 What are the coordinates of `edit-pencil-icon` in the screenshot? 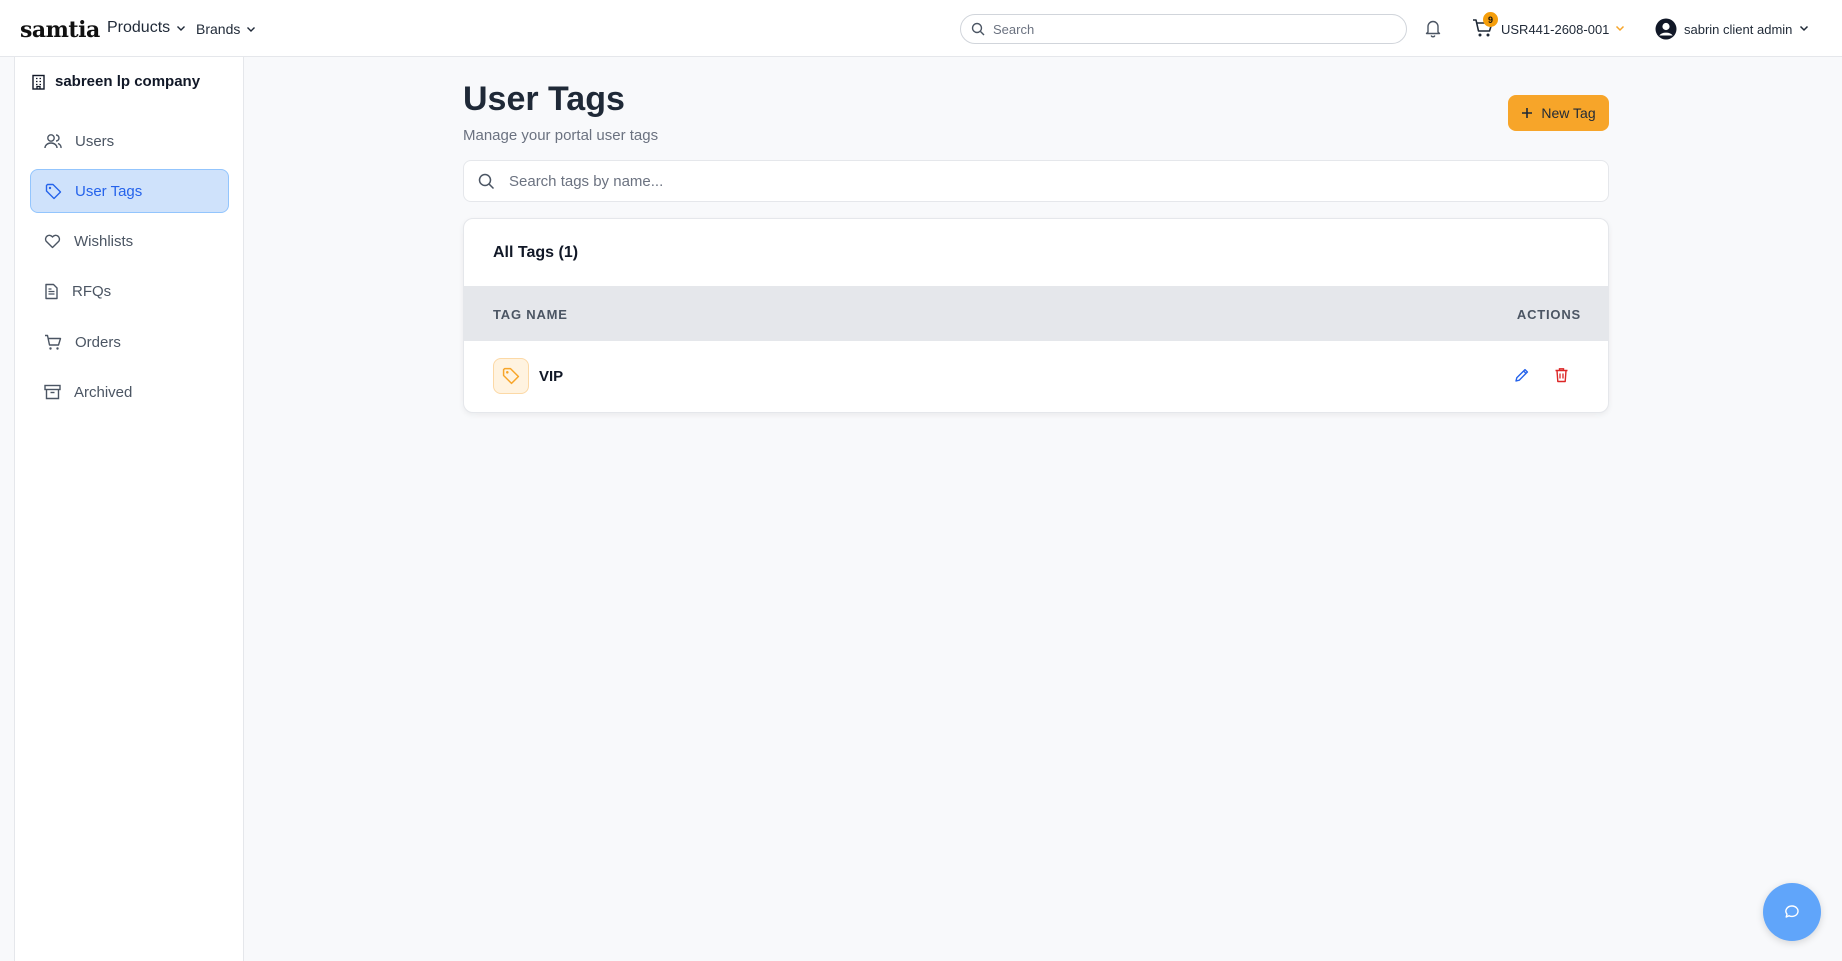 It's located at (1522, 375).